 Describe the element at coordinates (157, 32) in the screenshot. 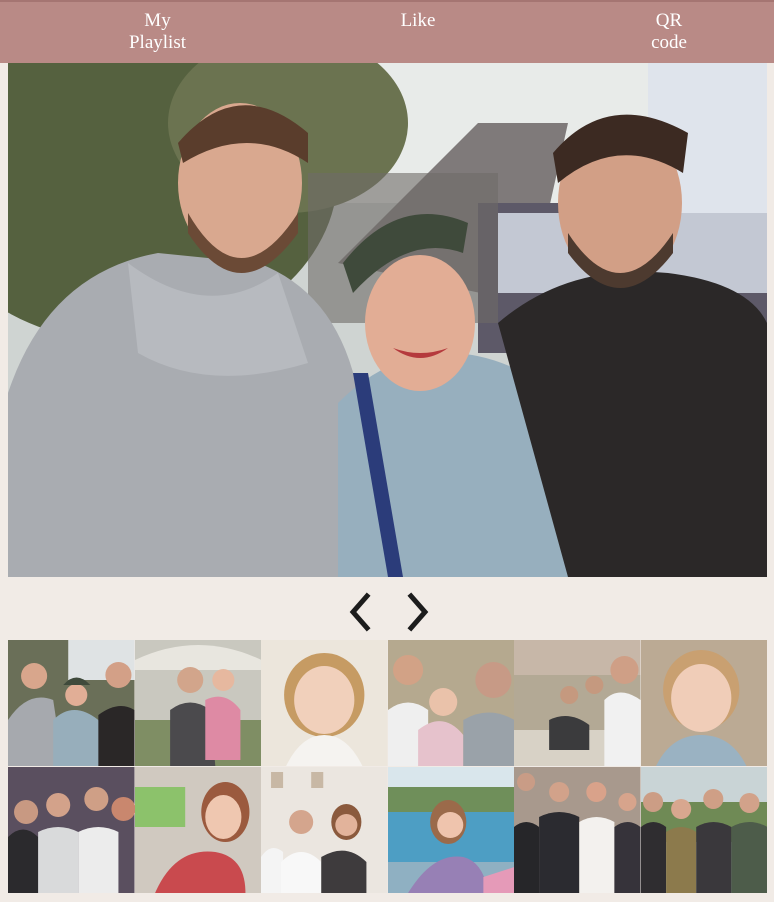

I see `nav-my-playlist: My Playlist` at that location.